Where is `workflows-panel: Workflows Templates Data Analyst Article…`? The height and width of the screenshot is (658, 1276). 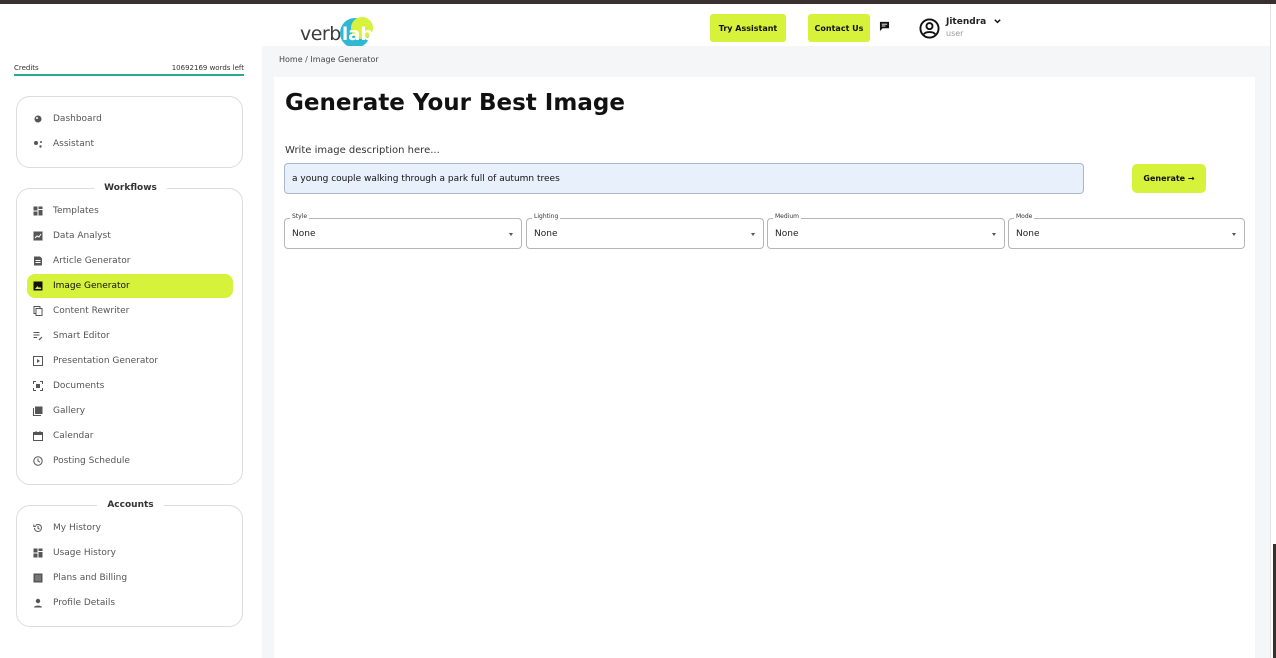 workflows-panel: Workflows Templates Data Analyst Article… is located at coordinates (129, 334).